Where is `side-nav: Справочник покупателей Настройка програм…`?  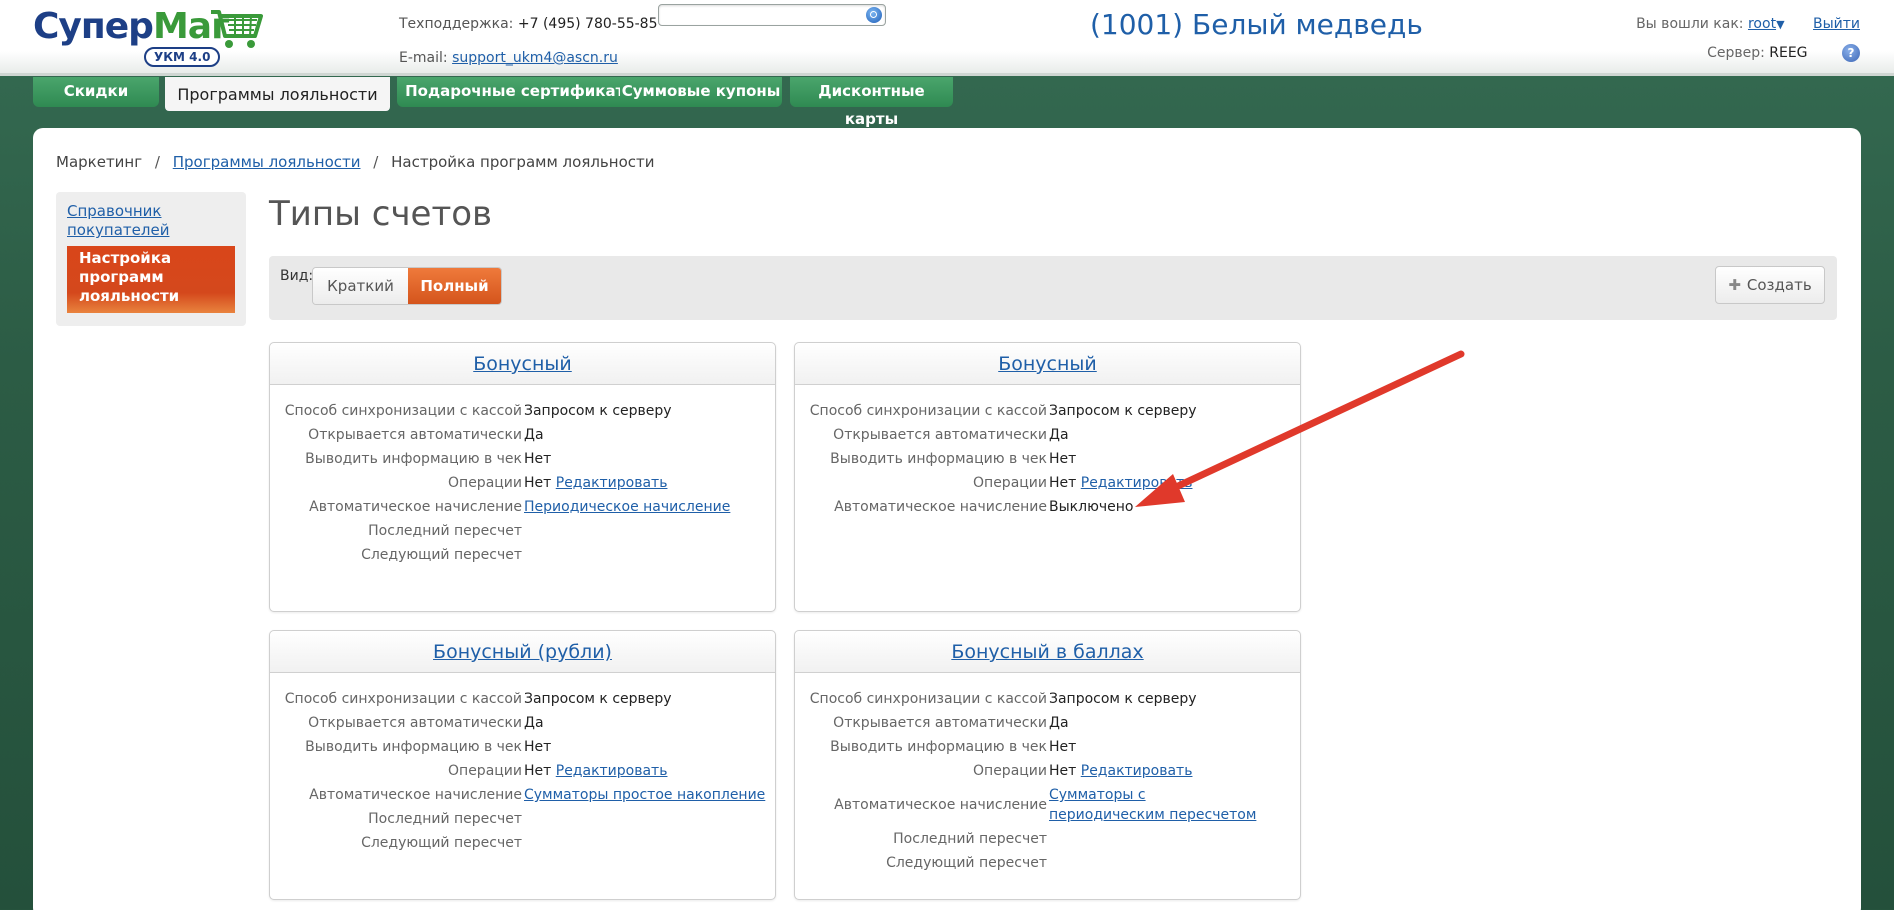
side-nav: Справочник покупателей Настройка програм… is located at coordinates (151, 259).